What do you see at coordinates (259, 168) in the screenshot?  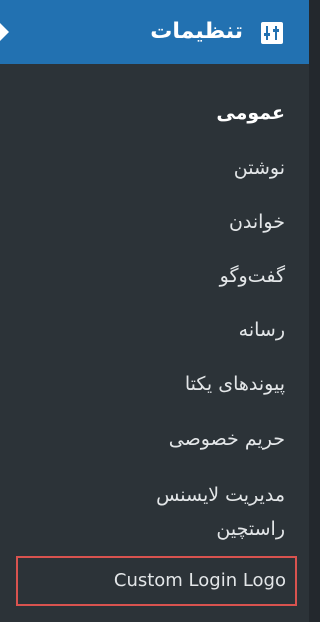 I see `submenu-item-writing: نوشتن` at bounding box center [259, 168].